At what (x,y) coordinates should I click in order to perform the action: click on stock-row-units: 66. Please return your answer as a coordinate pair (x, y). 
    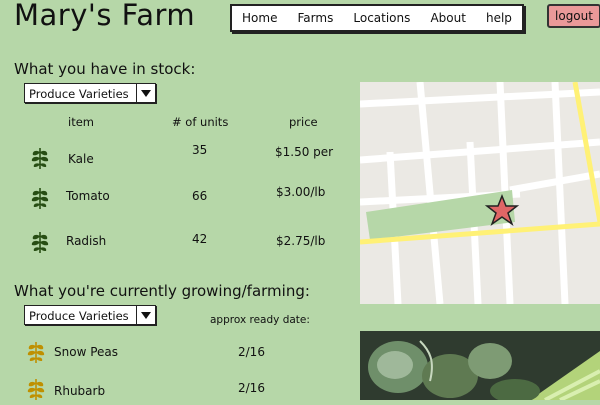
    Looking at the image, I should click on (200, 196).